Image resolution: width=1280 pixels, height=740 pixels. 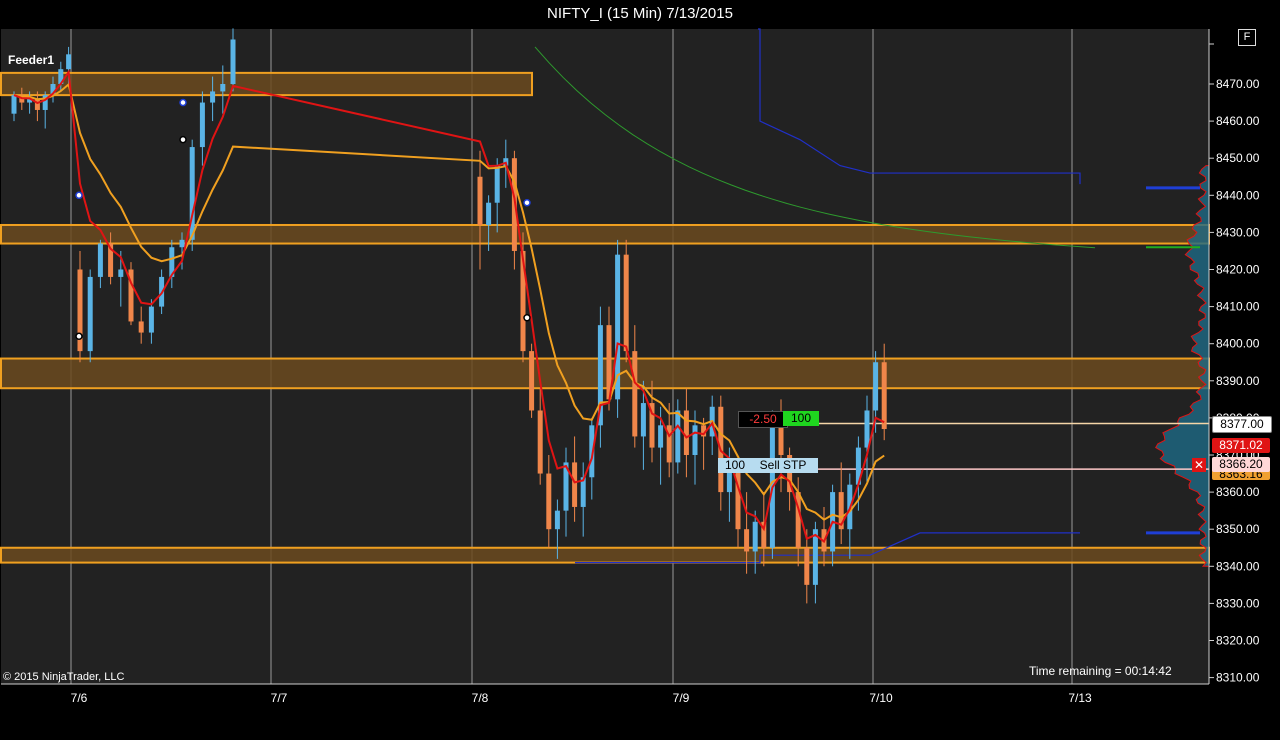 I want to click on y-tick-label: 8310.00, so click(x=1238, y=678).